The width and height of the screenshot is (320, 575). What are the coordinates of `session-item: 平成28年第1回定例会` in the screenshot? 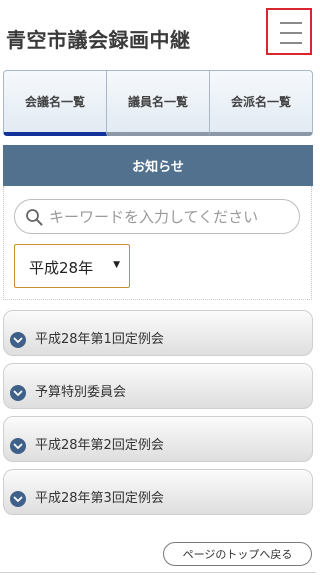 It's located at (158, 333).